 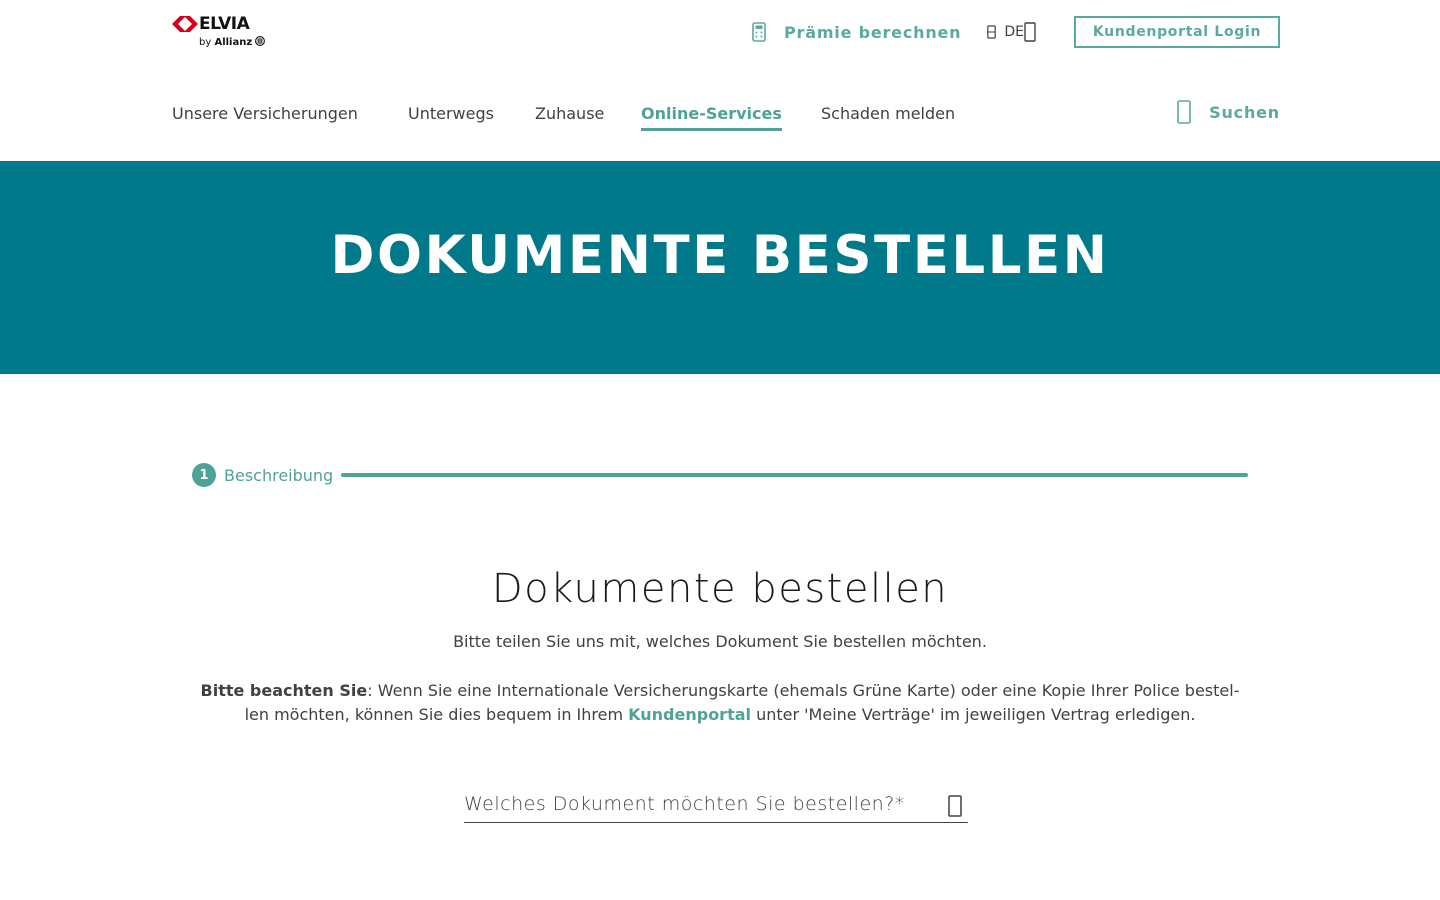 What do you see at coordinates (888, 118) in the screenshot?
I see `nav-item-report-damage: Schaden melden` at bounding box center [888, 118].